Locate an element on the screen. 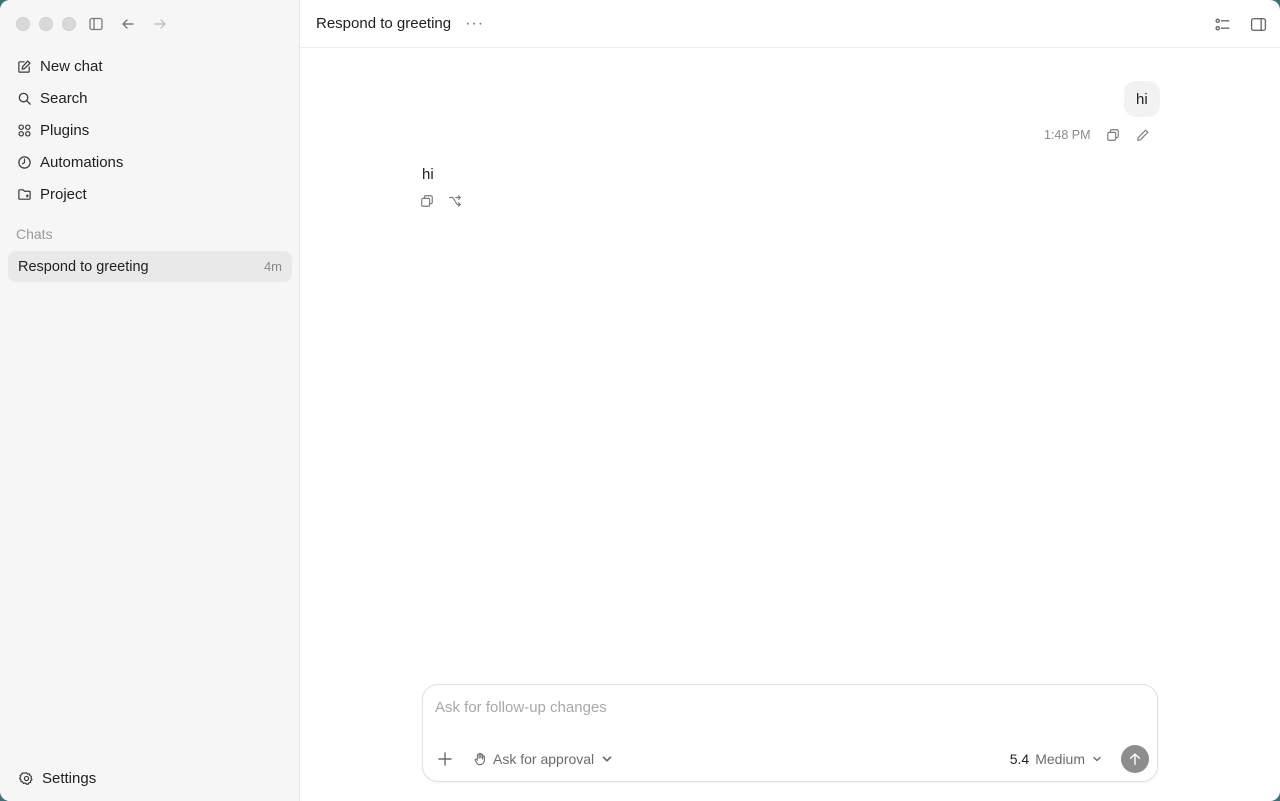 This screenshot has height=801, width=1280. search-icon is located at coordinates (24, 98).